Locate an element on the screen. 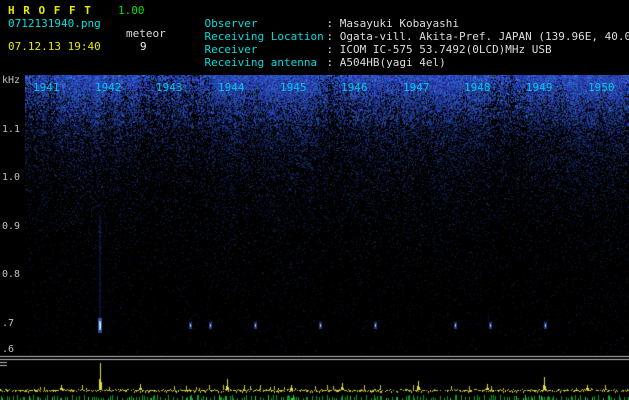 Image resolution: width=629 pixels, height=400 pixels. observation-timestamp: 07.12.13 19:40 is located at coordinates (54, 46).